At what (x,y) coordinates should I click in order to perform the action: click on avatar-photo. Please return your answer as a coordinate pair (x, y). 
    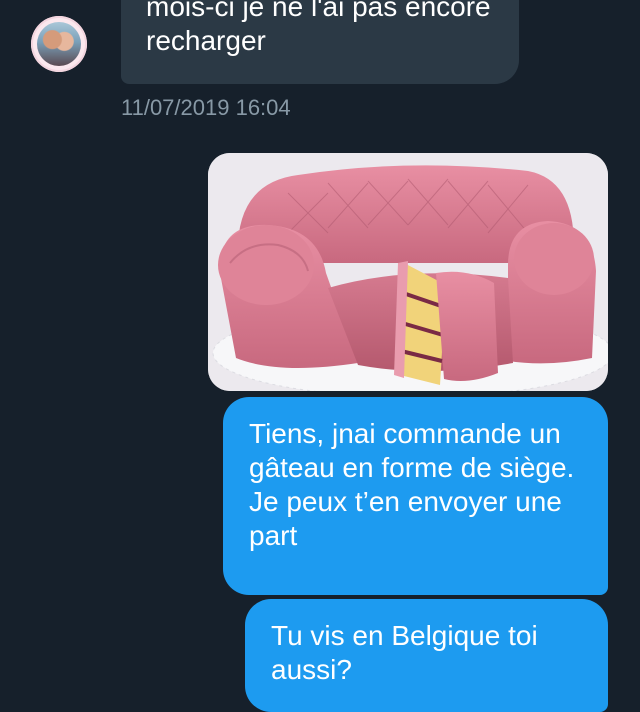
    Looking at the image, I should click on (59, 44).